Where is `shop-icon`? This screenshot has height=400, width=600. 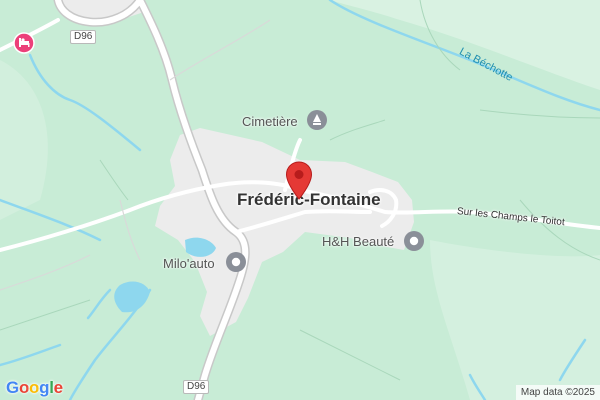 shop-icon is located at coordinates (414, 241).